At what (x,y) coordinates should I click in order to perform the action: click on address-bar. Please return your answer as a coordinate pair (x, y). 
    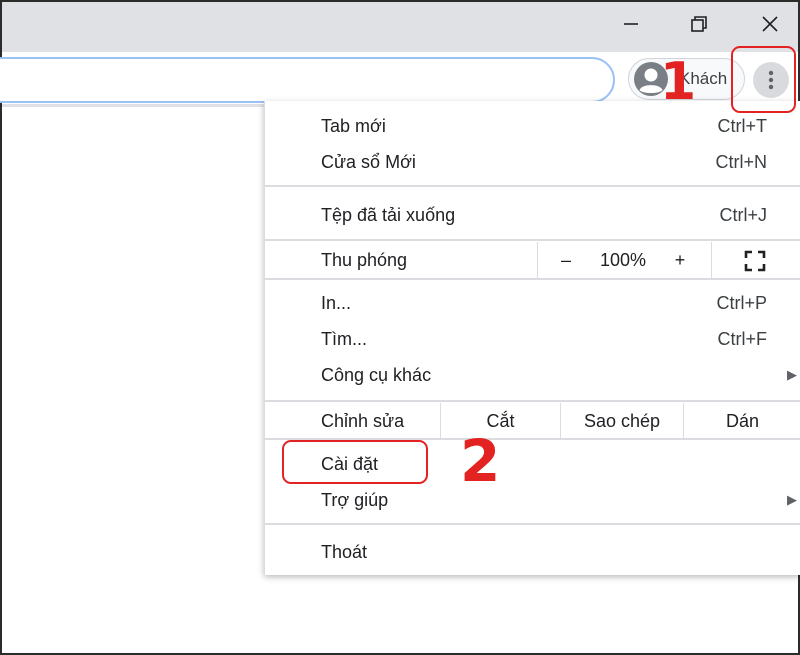
    Looking at the image, I should click on (307, 80).